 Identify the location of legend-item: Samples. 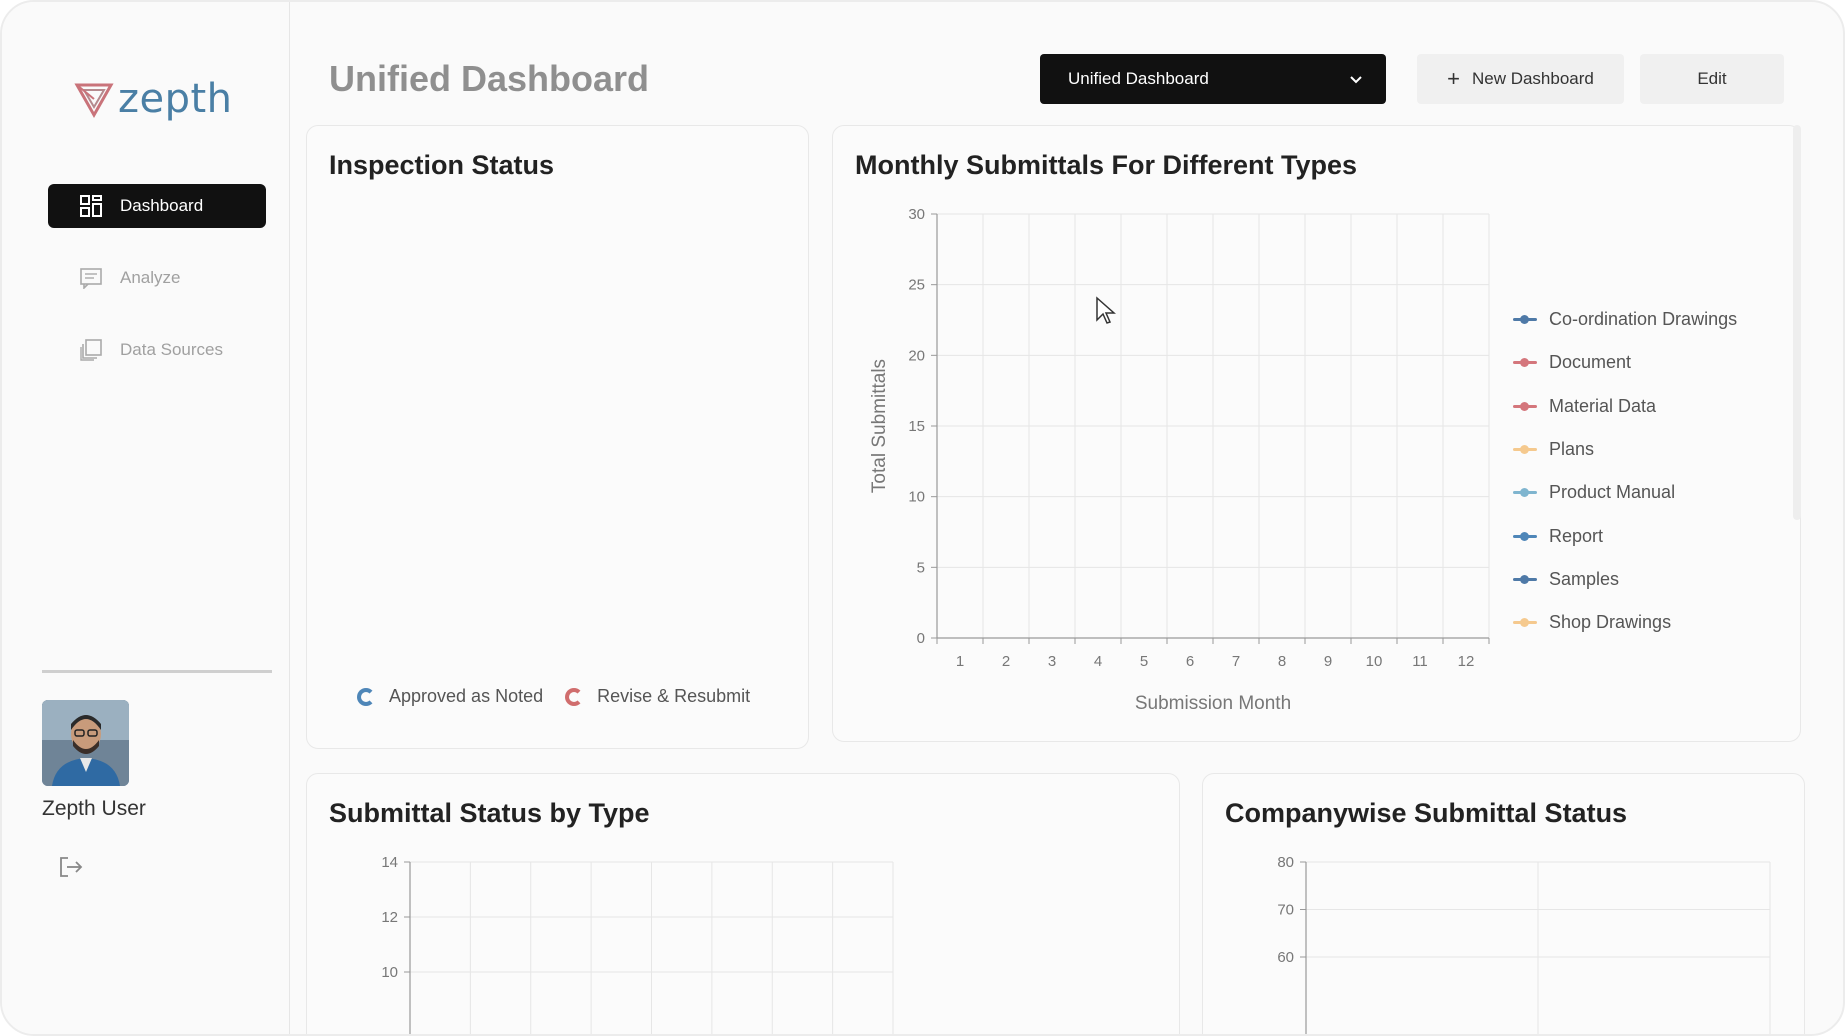
(1625, 579).